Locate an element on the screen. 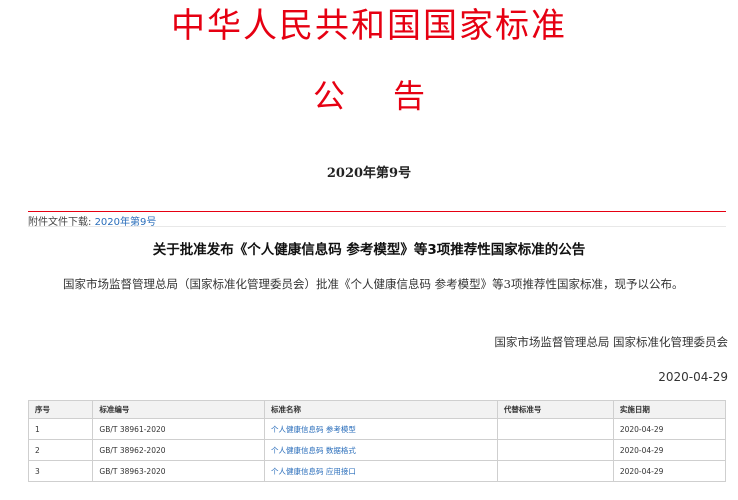  standard-link: 个人健康信息码 应用接口 is located at coordinates (313, 471).